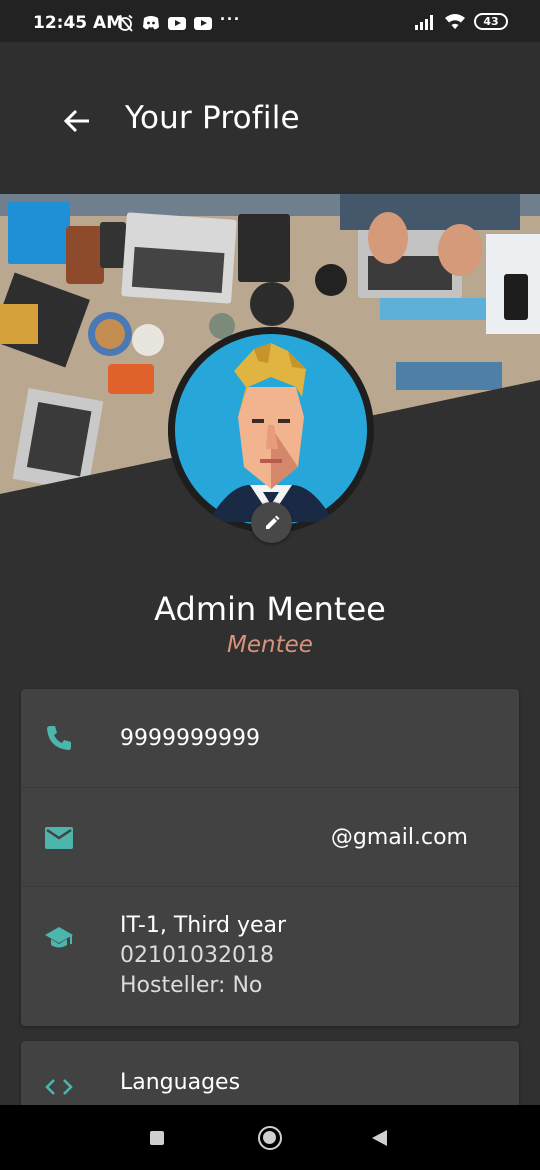  Describe the element at coordinates (270, 837) in the screenshot. I see `email-row: @gmail.com` at that location.